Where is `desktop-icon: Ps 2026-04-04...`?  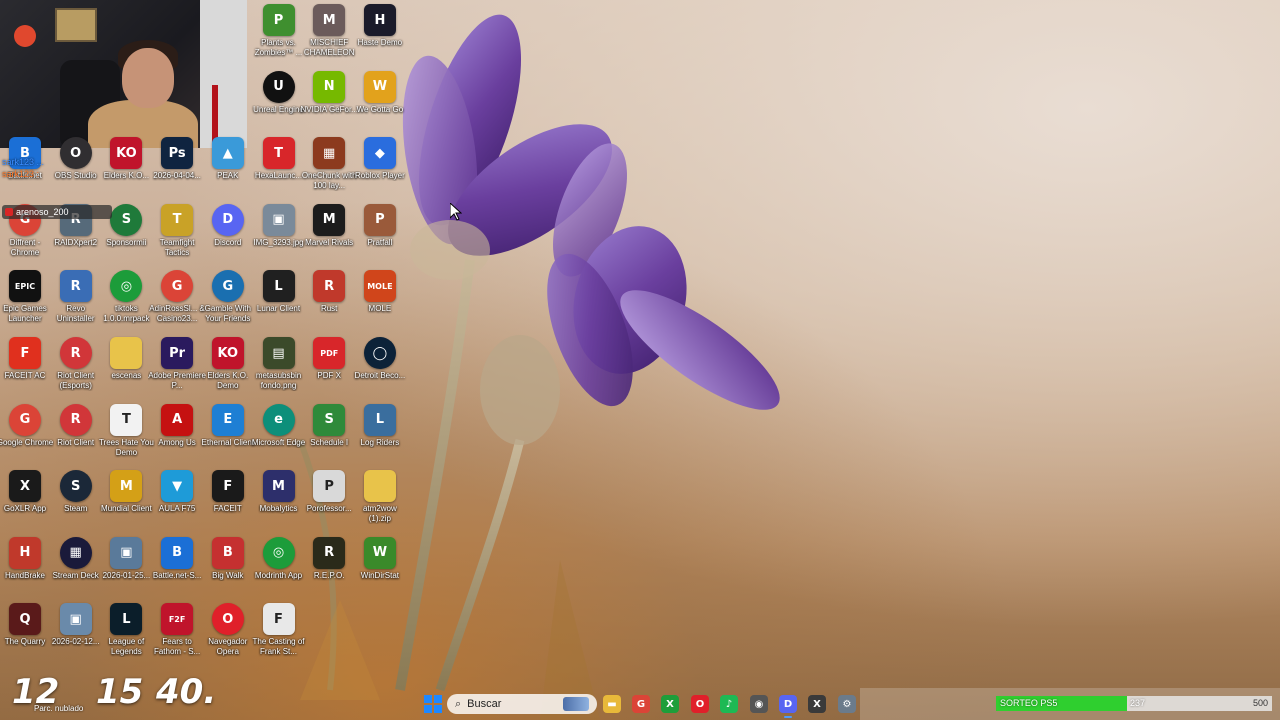
desktop-icon: Ps 2026-04-04... is located at coordinates (177, 170).